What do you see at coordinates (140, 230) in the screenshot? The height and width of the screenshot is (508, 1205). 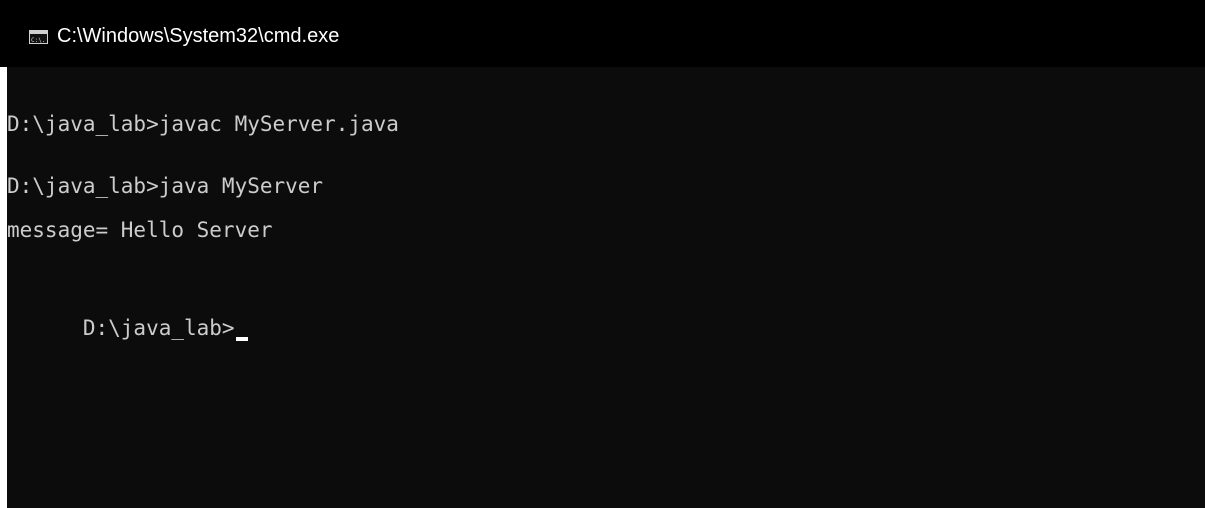 I see `console-line-output: message= Hello Server` at bounding box center [140, 230].